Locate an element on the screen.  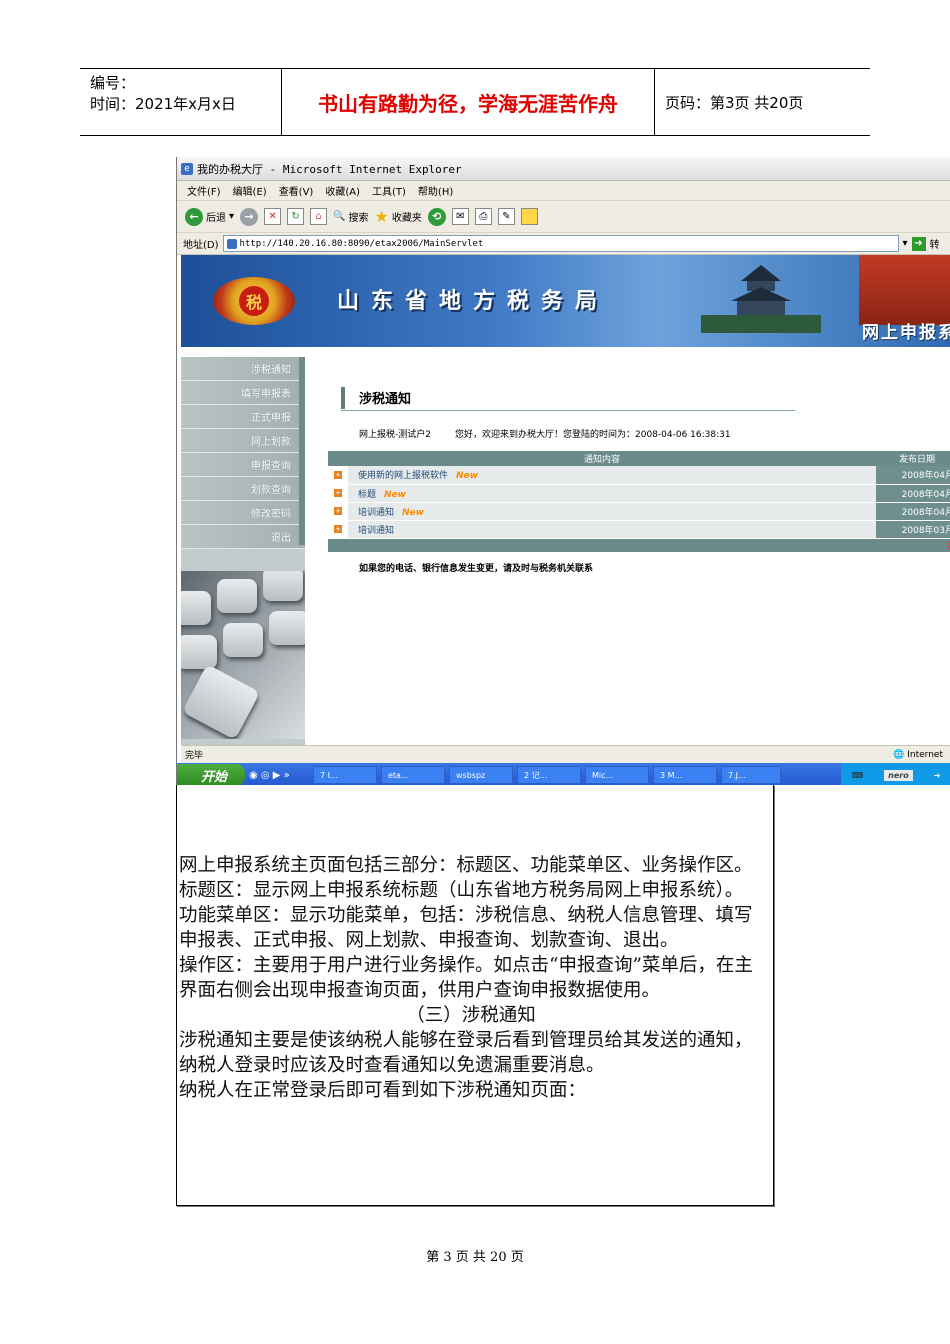
quick-launch-icons: ◉ ◎ ▶ » is located at coordinates (279, 775).